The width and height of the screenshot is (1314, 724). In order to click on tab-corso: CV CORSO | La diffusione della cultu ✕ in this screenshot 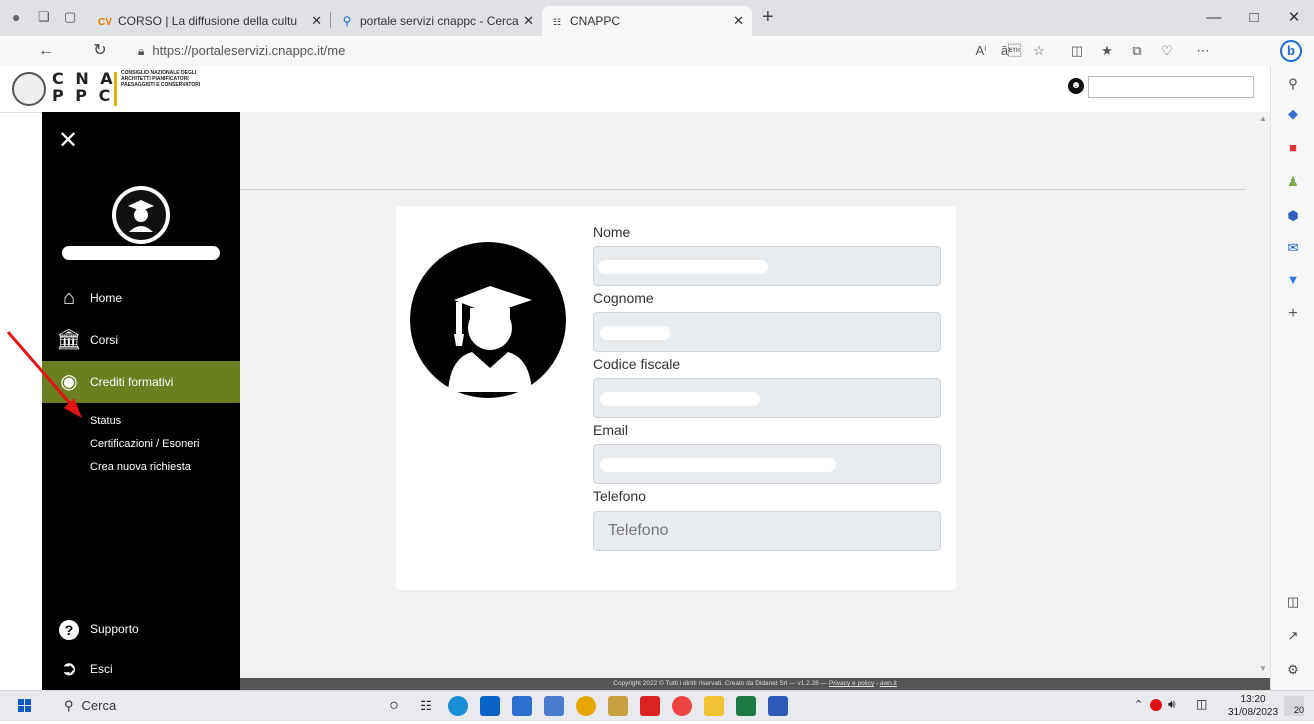, I will do `click(210, 21)`.